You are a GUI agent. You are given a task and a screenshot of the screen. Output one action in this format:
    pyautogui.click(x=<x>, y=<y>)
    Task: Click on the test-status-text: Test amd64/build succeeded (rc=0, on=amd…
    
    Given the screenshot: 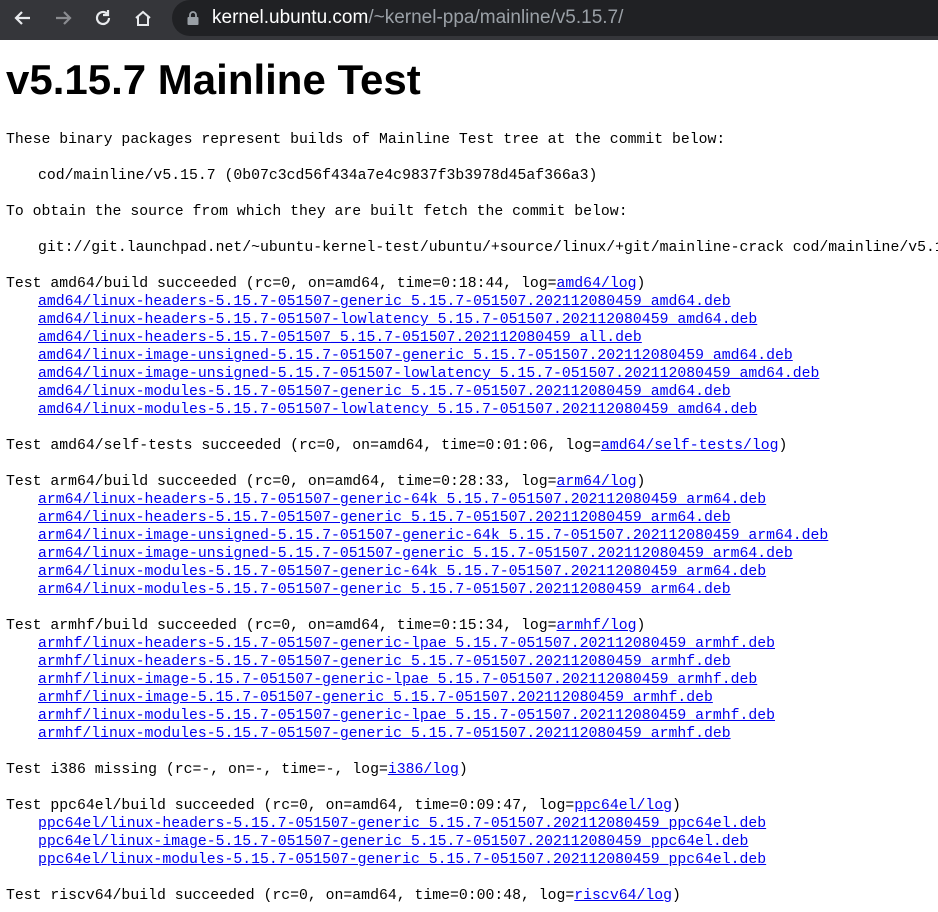 What is the action you would take?
    pyautogui.click(x=281, y=284)
    